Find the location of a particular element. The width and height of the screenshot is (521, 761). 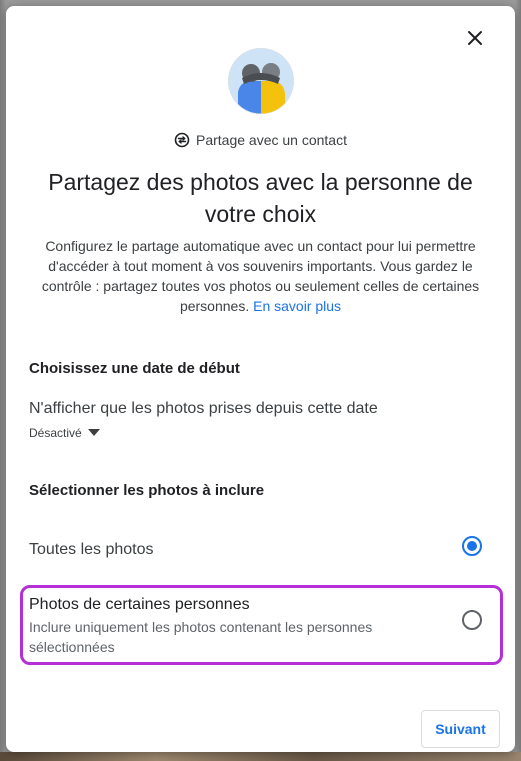

learn-more-link: En savoir plus is located at coordinates (297, 306).